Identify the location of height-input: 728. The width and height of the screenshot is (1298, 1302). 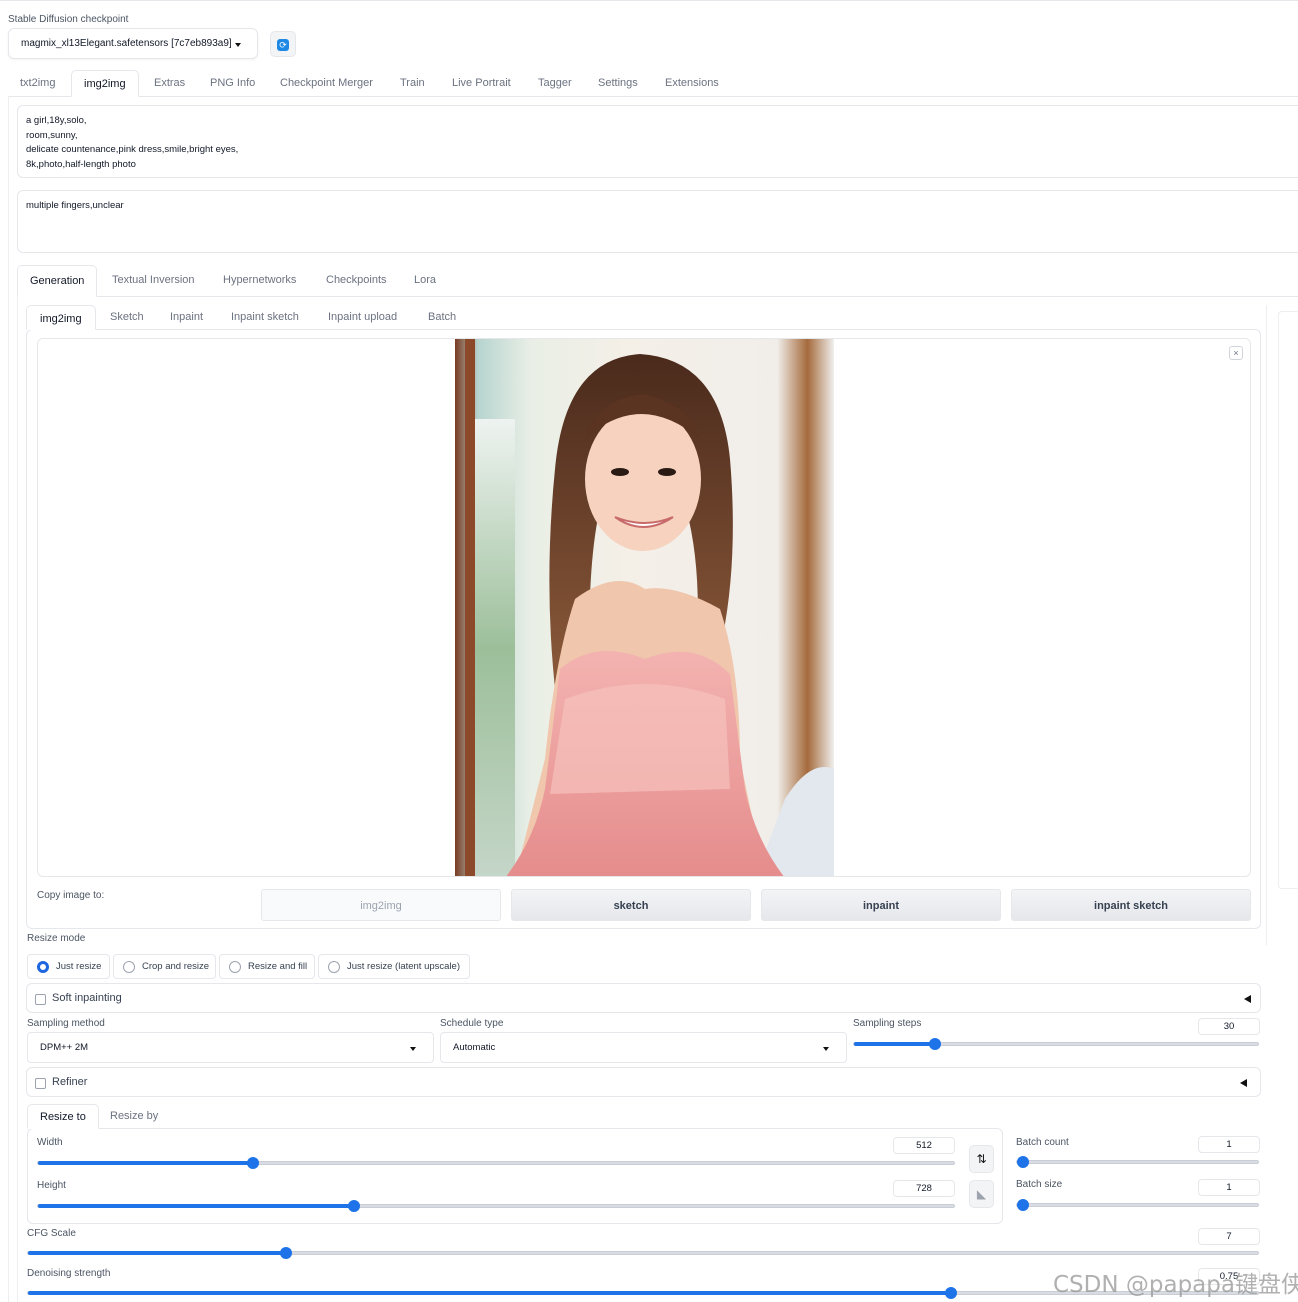
(924, 1188).